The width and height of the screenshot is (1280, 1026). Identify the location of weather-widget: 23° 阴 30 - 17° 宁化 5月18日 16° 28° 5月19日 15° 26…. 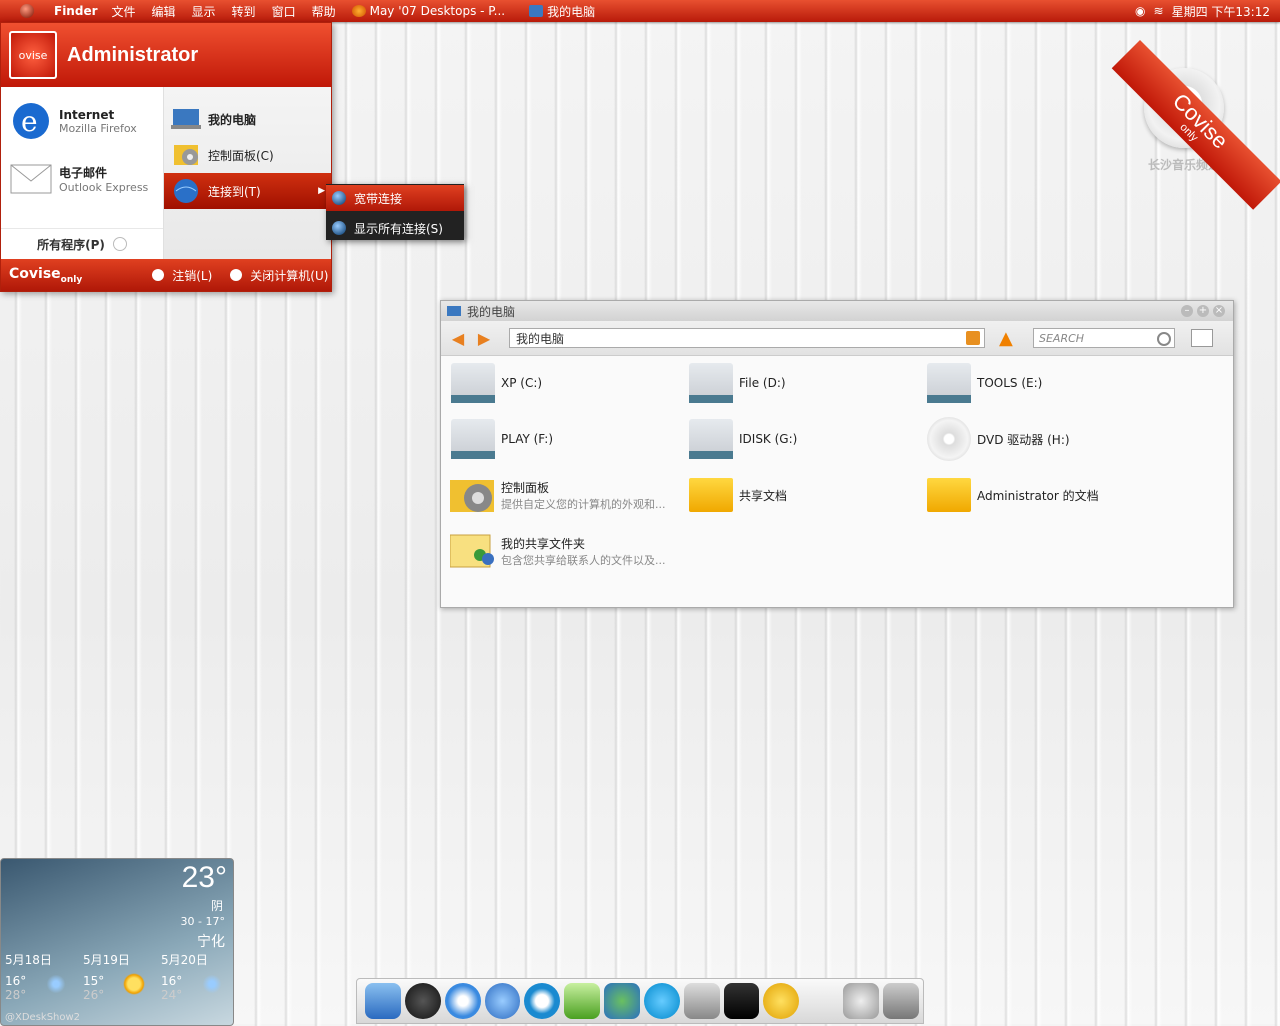
(117, 942).